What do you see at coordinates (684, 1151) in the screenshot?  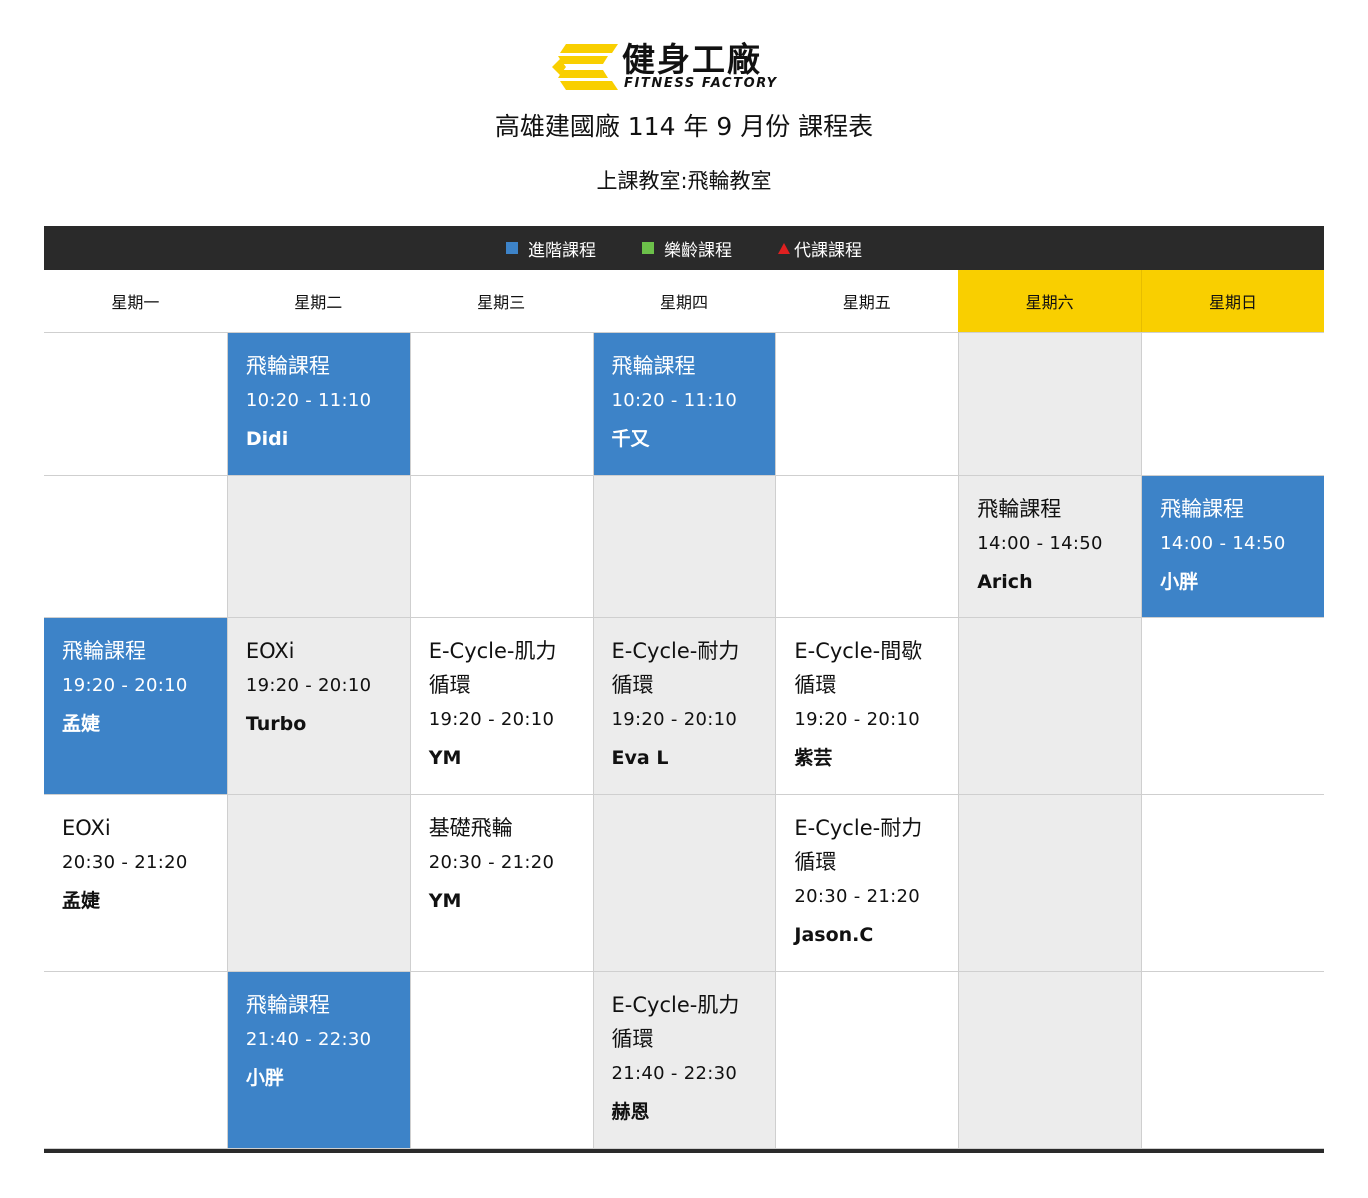 I see `bottom-rule` at bounding box center [684, 1151].